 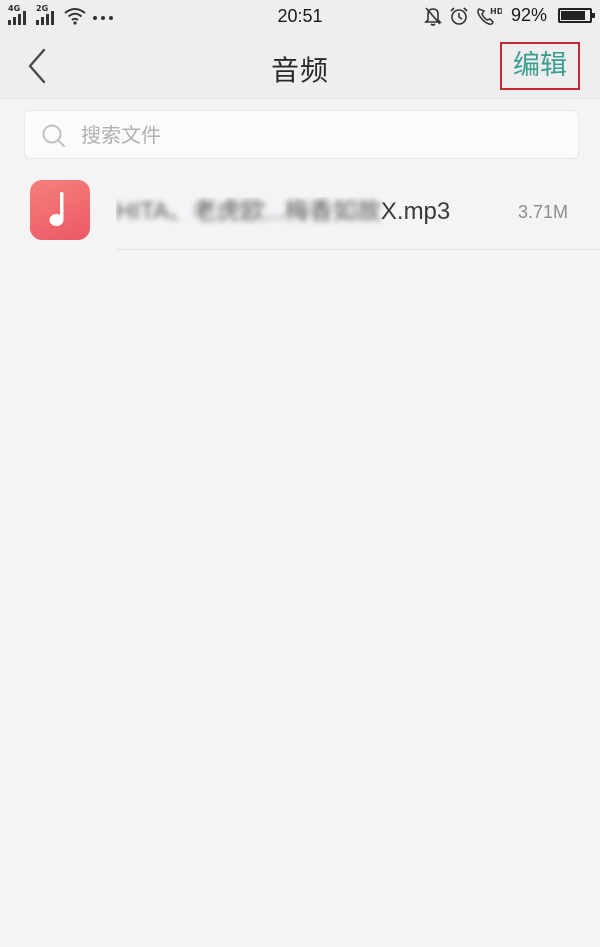 I want to click on audio-file-icon, so click(x=60, y=210).